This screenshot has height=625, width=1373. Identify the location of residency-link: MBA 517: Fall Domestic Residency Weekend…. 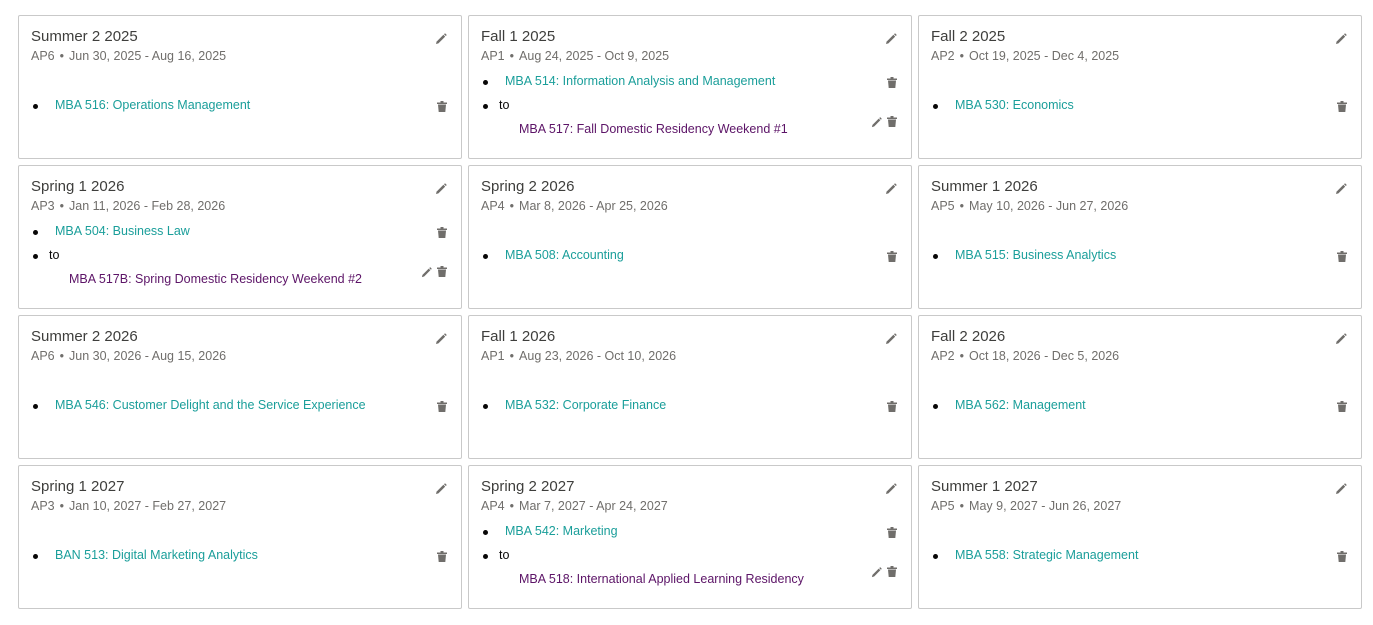
(653, 129).